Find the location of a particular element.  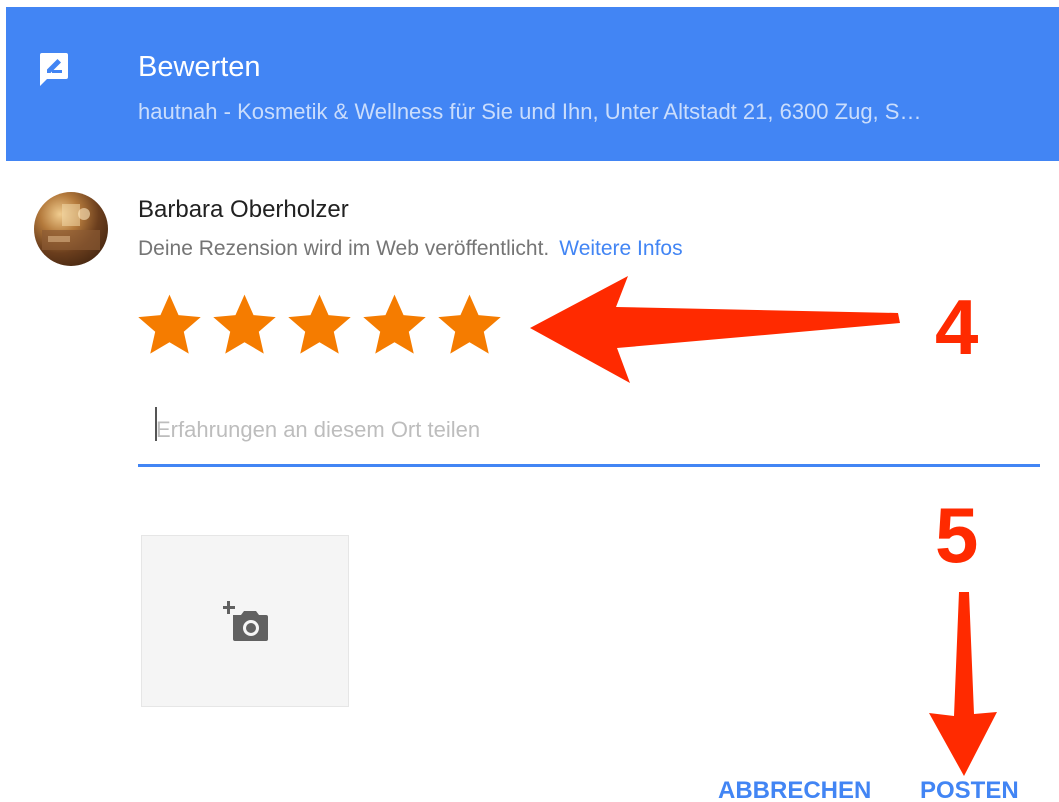

review-text-input is located at coordinates (589, 430).